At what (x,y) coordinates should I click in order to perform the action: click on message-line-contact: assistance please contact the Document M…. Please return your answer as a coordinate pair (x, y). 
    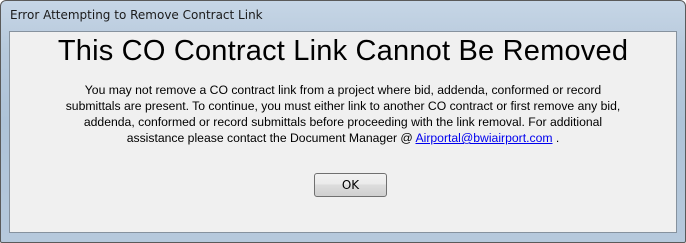
    Looking at the image, I should click on (343, 138).